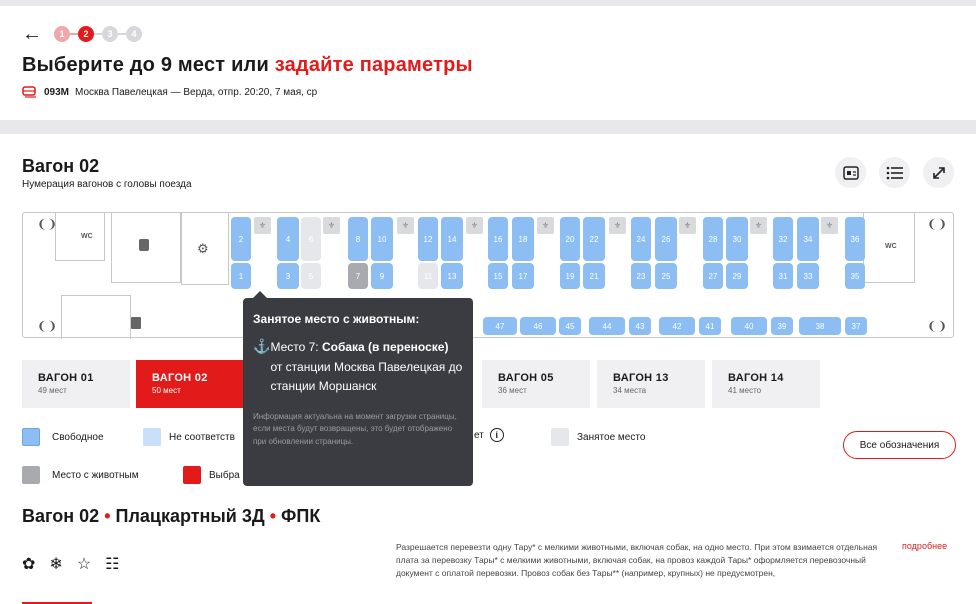 This screenshot has height=604, width=976. I want to click on seat: 21, so click(594, 276).